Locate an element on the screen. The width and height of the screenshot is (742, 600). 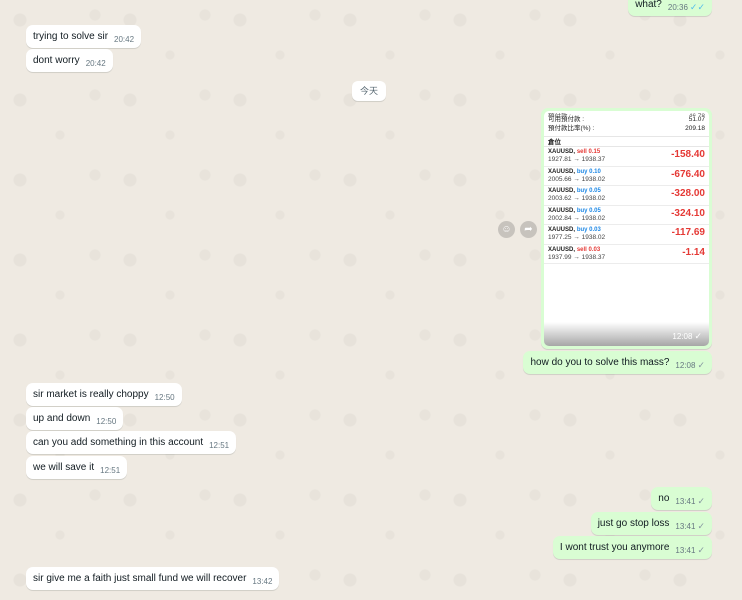
message-incoming: trying to solve sir 20:42 is located at coordinates (84, 36).